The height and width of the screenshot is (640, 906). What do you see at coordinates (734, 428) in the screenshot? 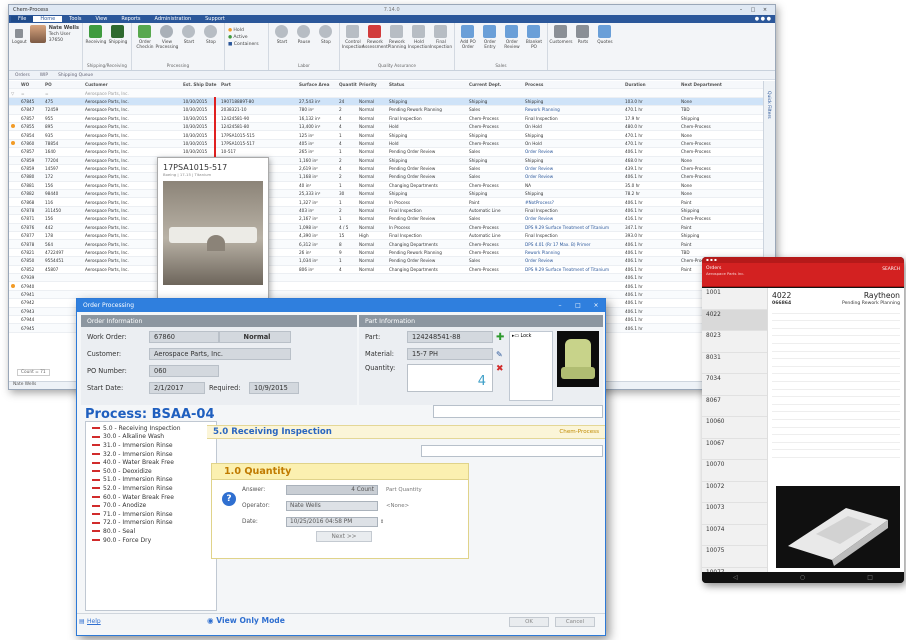
I see `tablet-list-item: 10060` at bounding box center [734, 428].